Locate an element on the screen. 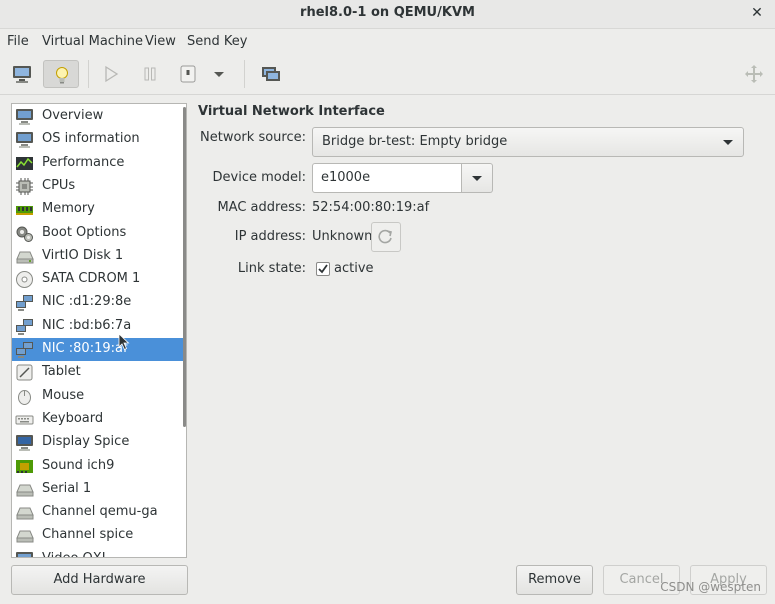 The image size is (775, 604). menu-send-key: Send Key is located at coordinates (217, 41).